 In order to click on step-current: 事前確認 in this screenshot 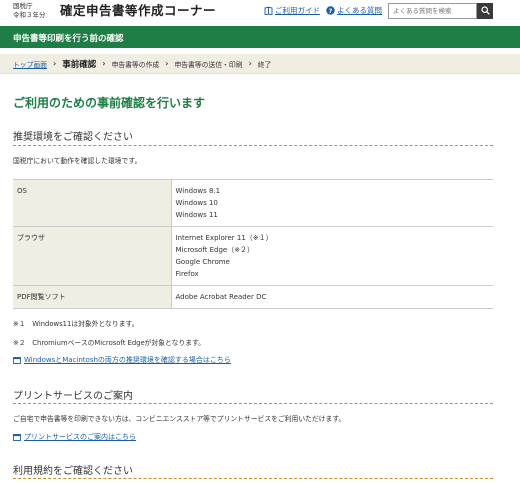, I will do `click(79, 64)`.